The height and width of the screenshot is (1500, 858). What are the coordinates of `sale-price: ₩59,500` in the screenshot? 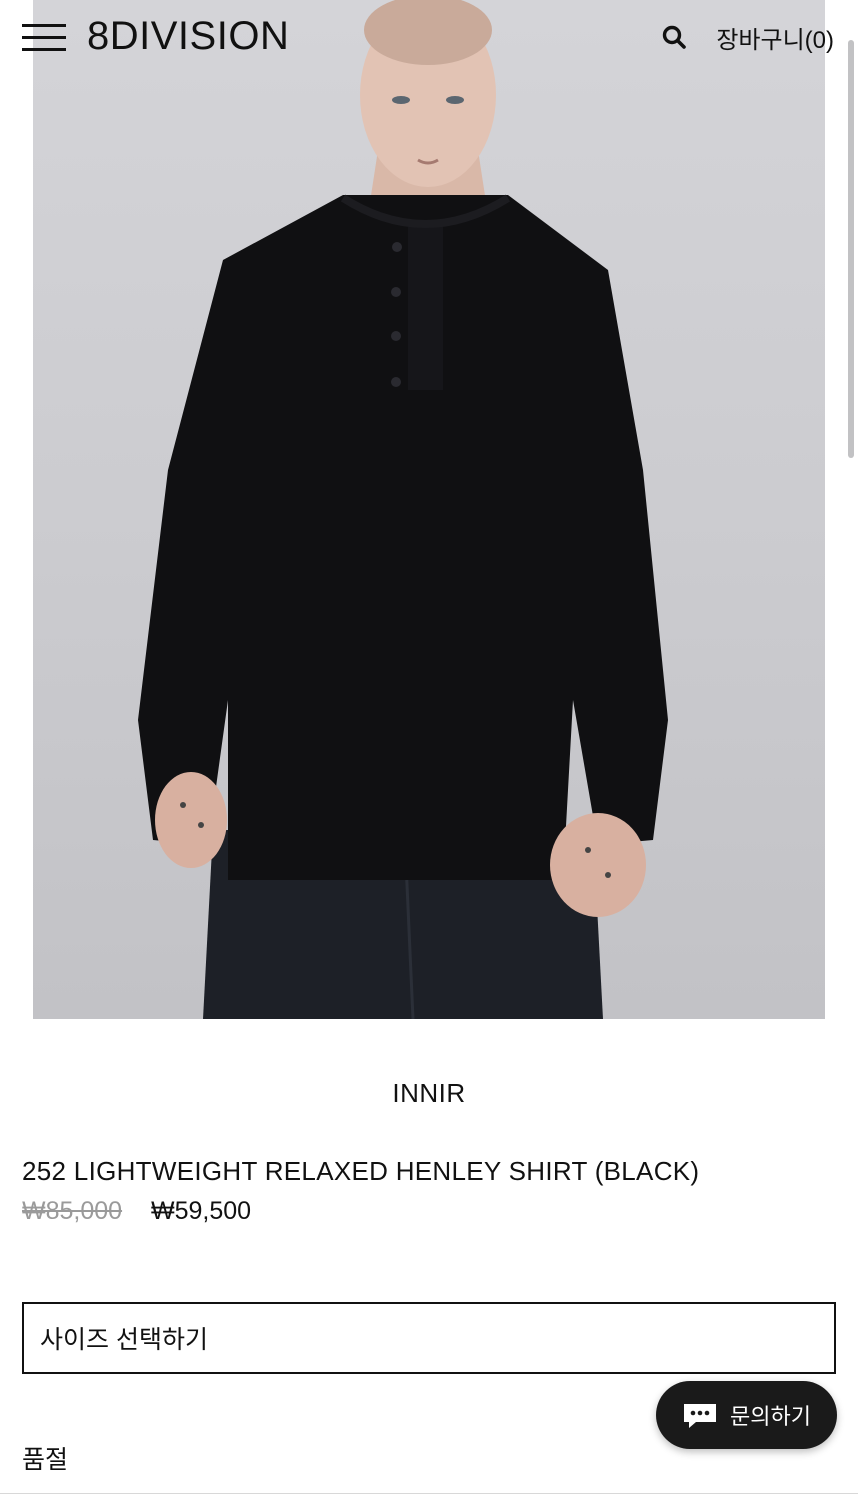 It's located at (201, 1211).